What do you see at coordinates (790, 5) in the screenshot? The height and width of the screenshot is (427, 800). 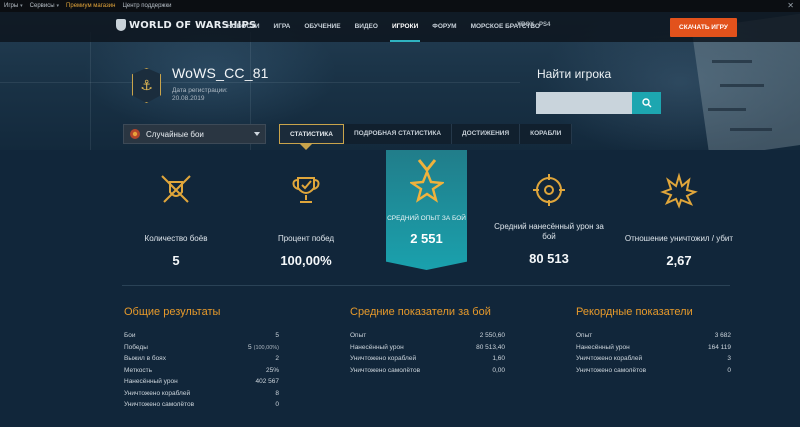 I see `close-icon: ✕` at bounding box center [790, 5].